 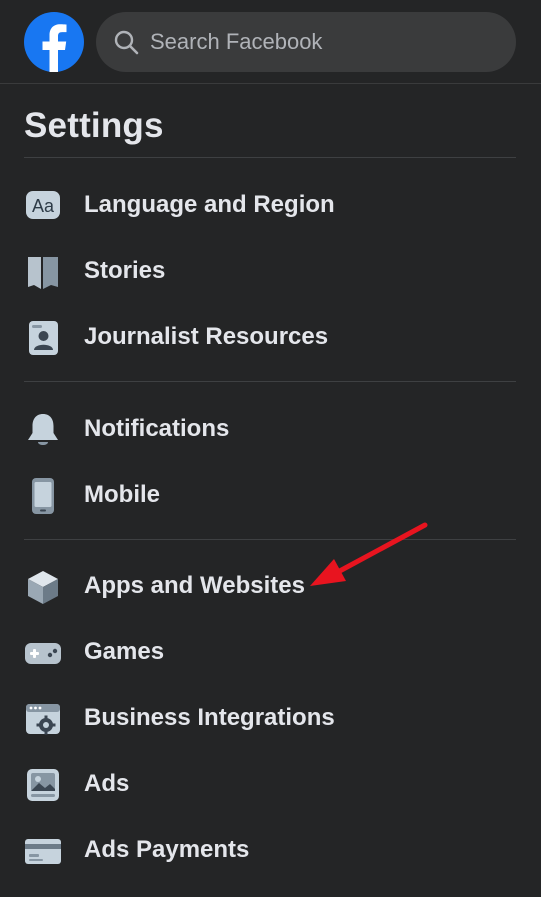 I want to click on page-title: Settings, so click(x=94, y=125).